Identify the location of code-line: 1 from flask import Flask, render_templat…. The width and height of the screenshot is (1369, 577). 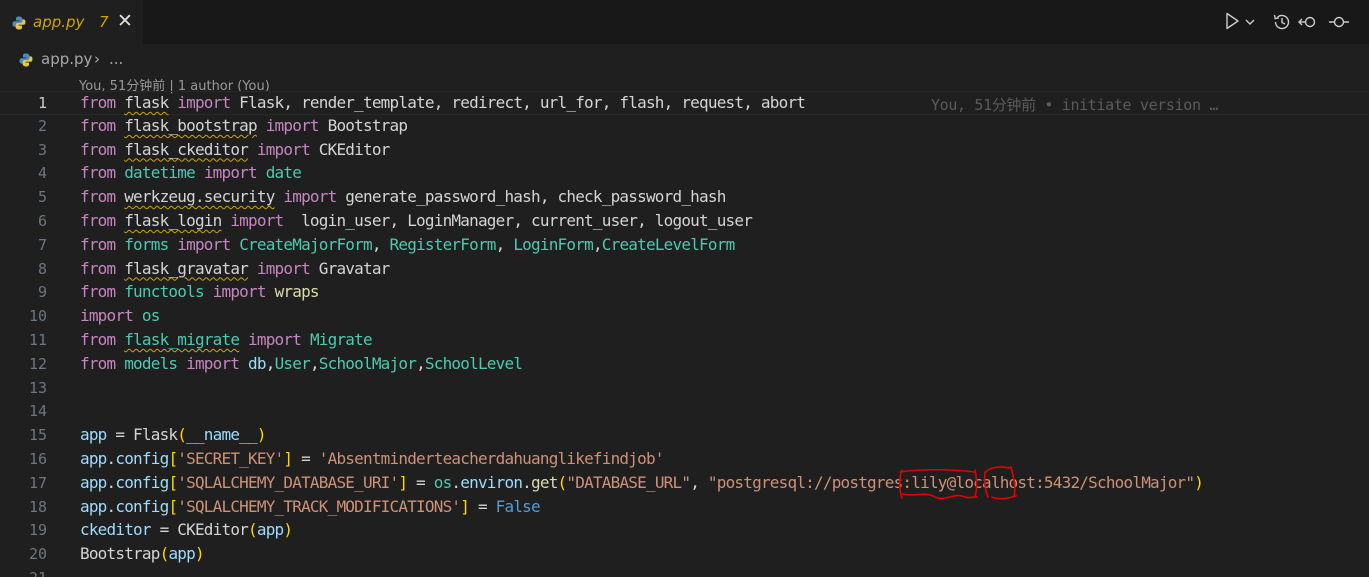
(684, 103).